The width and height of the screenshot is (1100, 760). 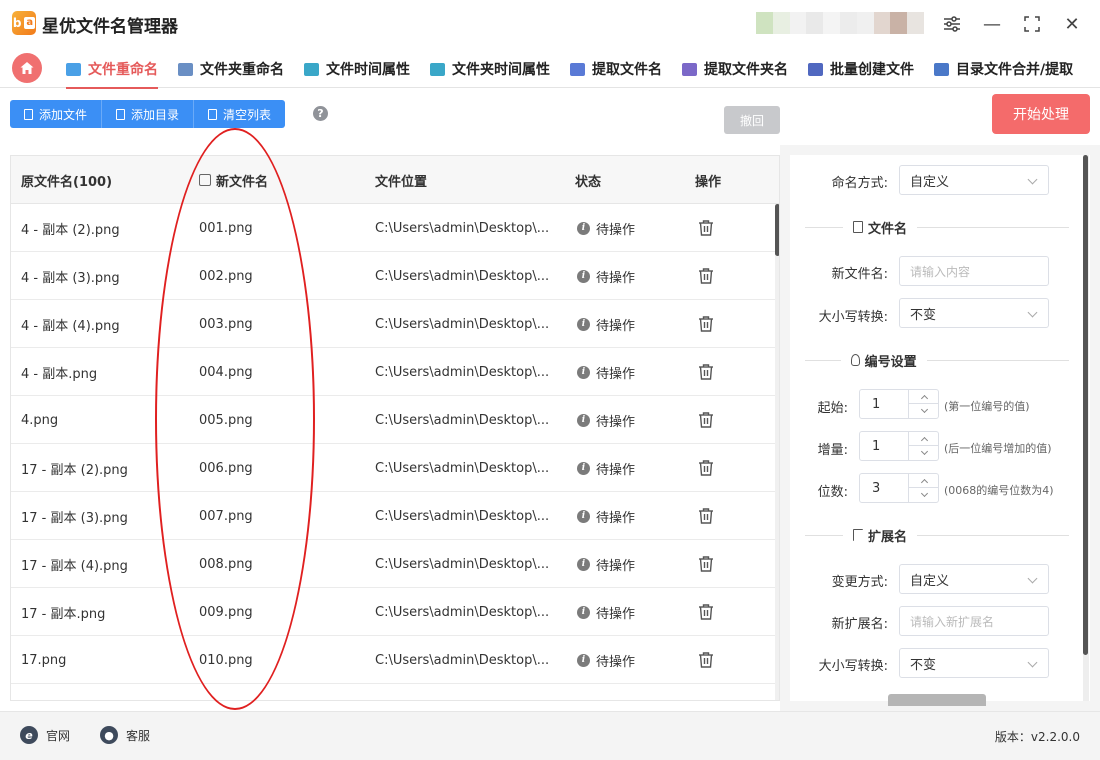 What do you see at coordinates (1072, 24) in the screenshot?
I see `close-icon: ✕` at bounding box center [1072, 24].